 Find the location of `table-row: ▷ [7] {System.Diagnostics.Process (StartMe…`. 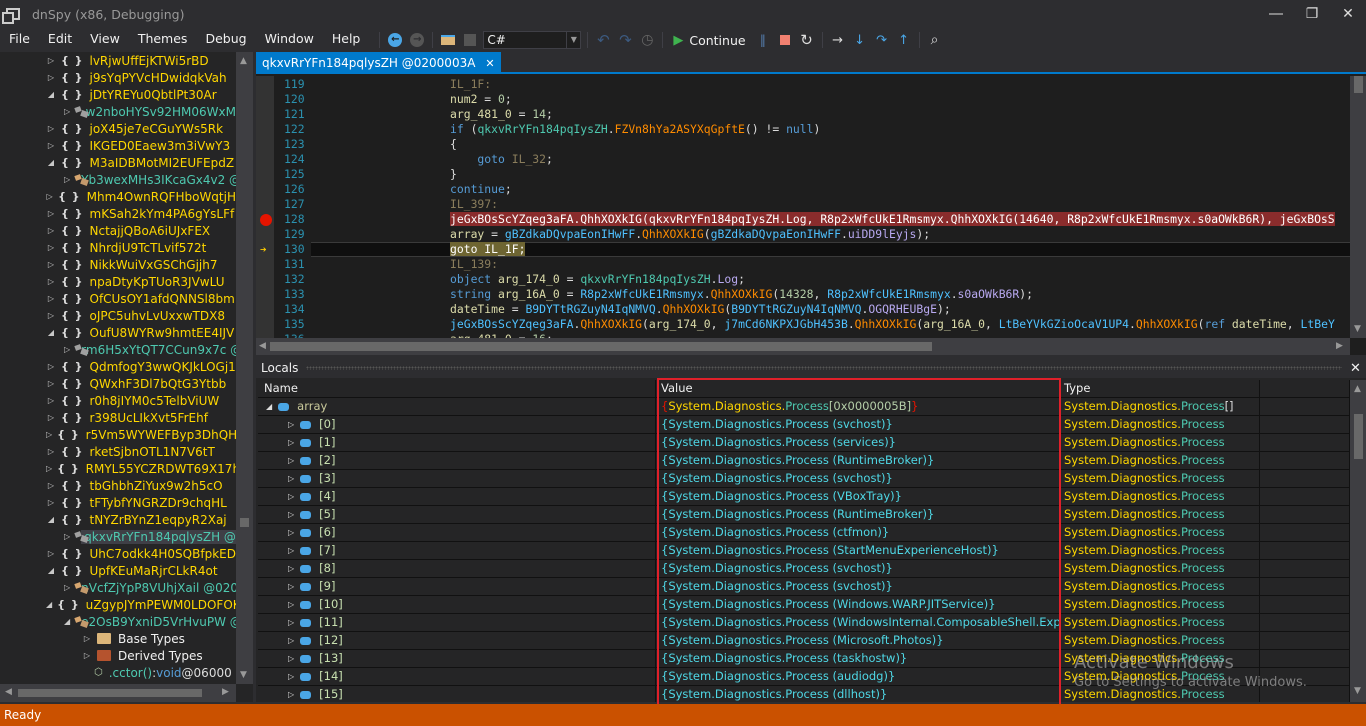

table-row: ▷ [7] {System.Diagnostics.Process (StartMe… is located at coordinates (804, 551).